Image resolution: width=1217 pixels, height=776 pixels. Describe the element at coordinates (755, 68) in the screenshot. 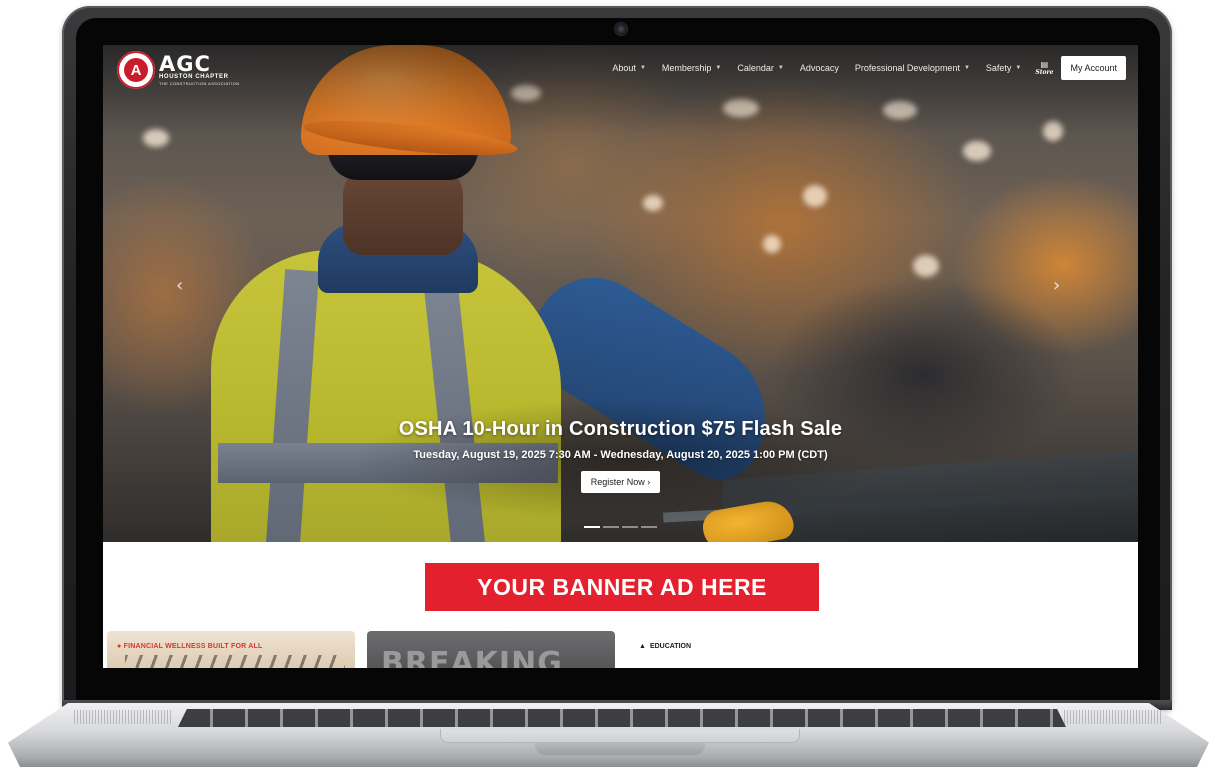

I see `nav-item-label: Calendar` at that location.